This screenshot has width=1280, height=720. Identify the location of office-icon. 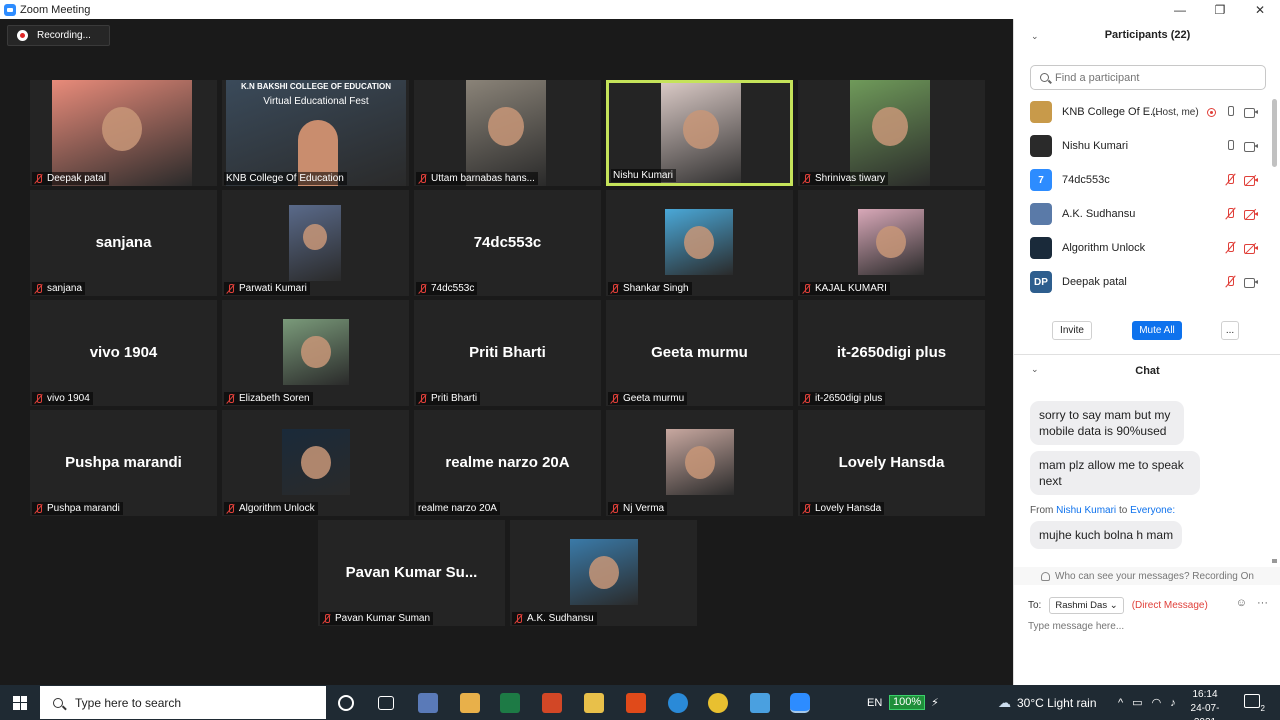
(636, 703).